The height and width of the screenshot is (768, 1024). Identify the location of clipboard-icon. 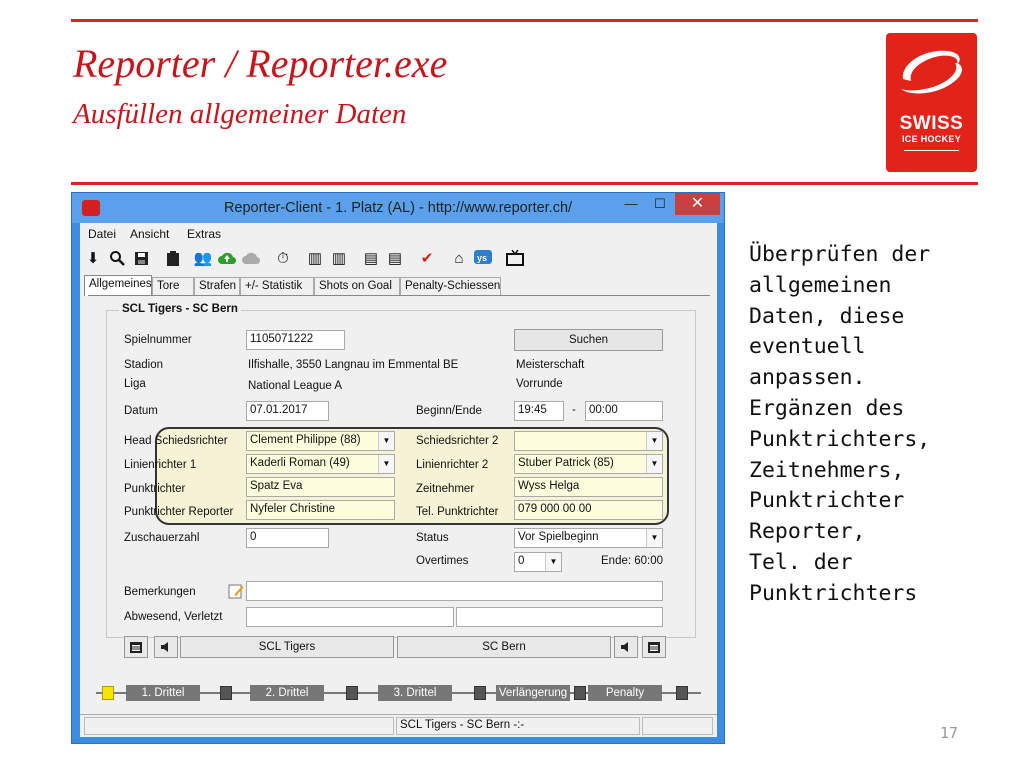
(173, 258).